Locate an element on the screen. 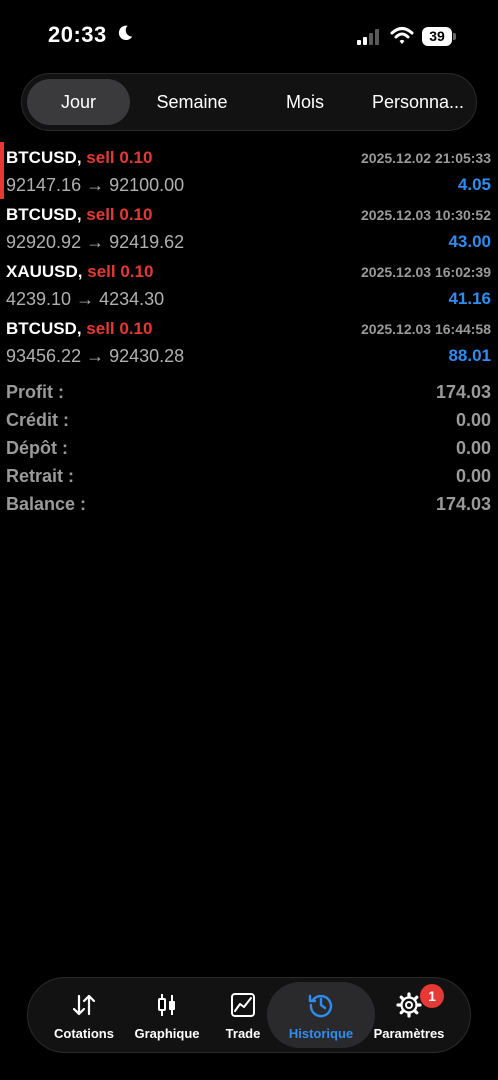 The height and width of the screenshot is (1080, 498). tab-label: Paramètres is located at coordinates (409, 1033).